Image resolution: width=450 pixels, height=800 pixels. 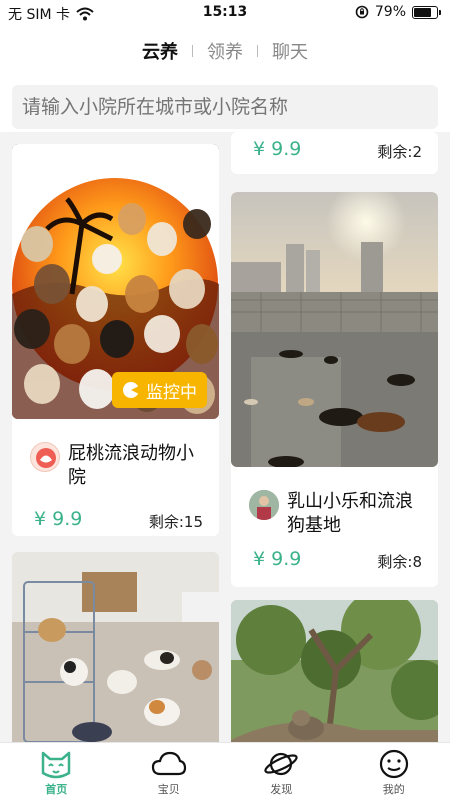 What do you see at coordinates (399, 562) in the screenshot?
I see `remaining-label: 剩余:8` at bounding box center [399, 562].